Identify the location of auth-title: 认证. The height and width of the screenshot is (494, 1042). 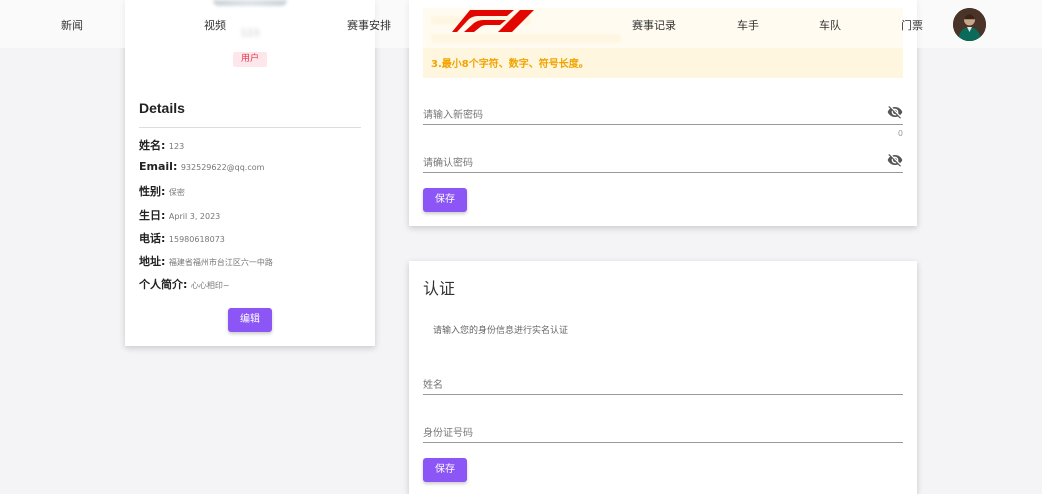
(439, 288).